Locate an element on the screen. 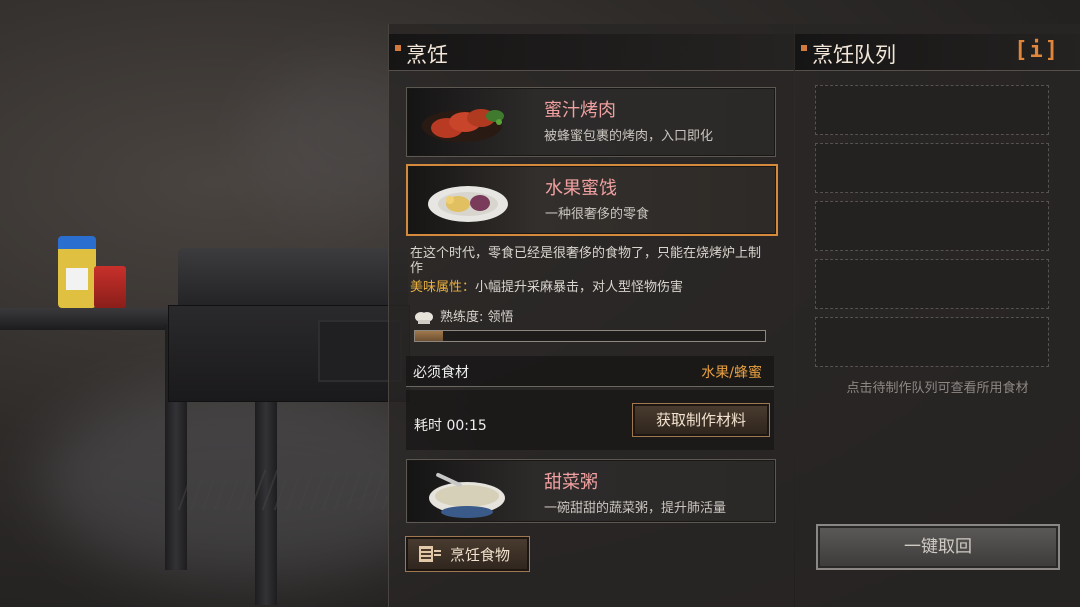  required-ingredients: 必须食材 水果/蜂蜜 is located at coordinates (590, 371).